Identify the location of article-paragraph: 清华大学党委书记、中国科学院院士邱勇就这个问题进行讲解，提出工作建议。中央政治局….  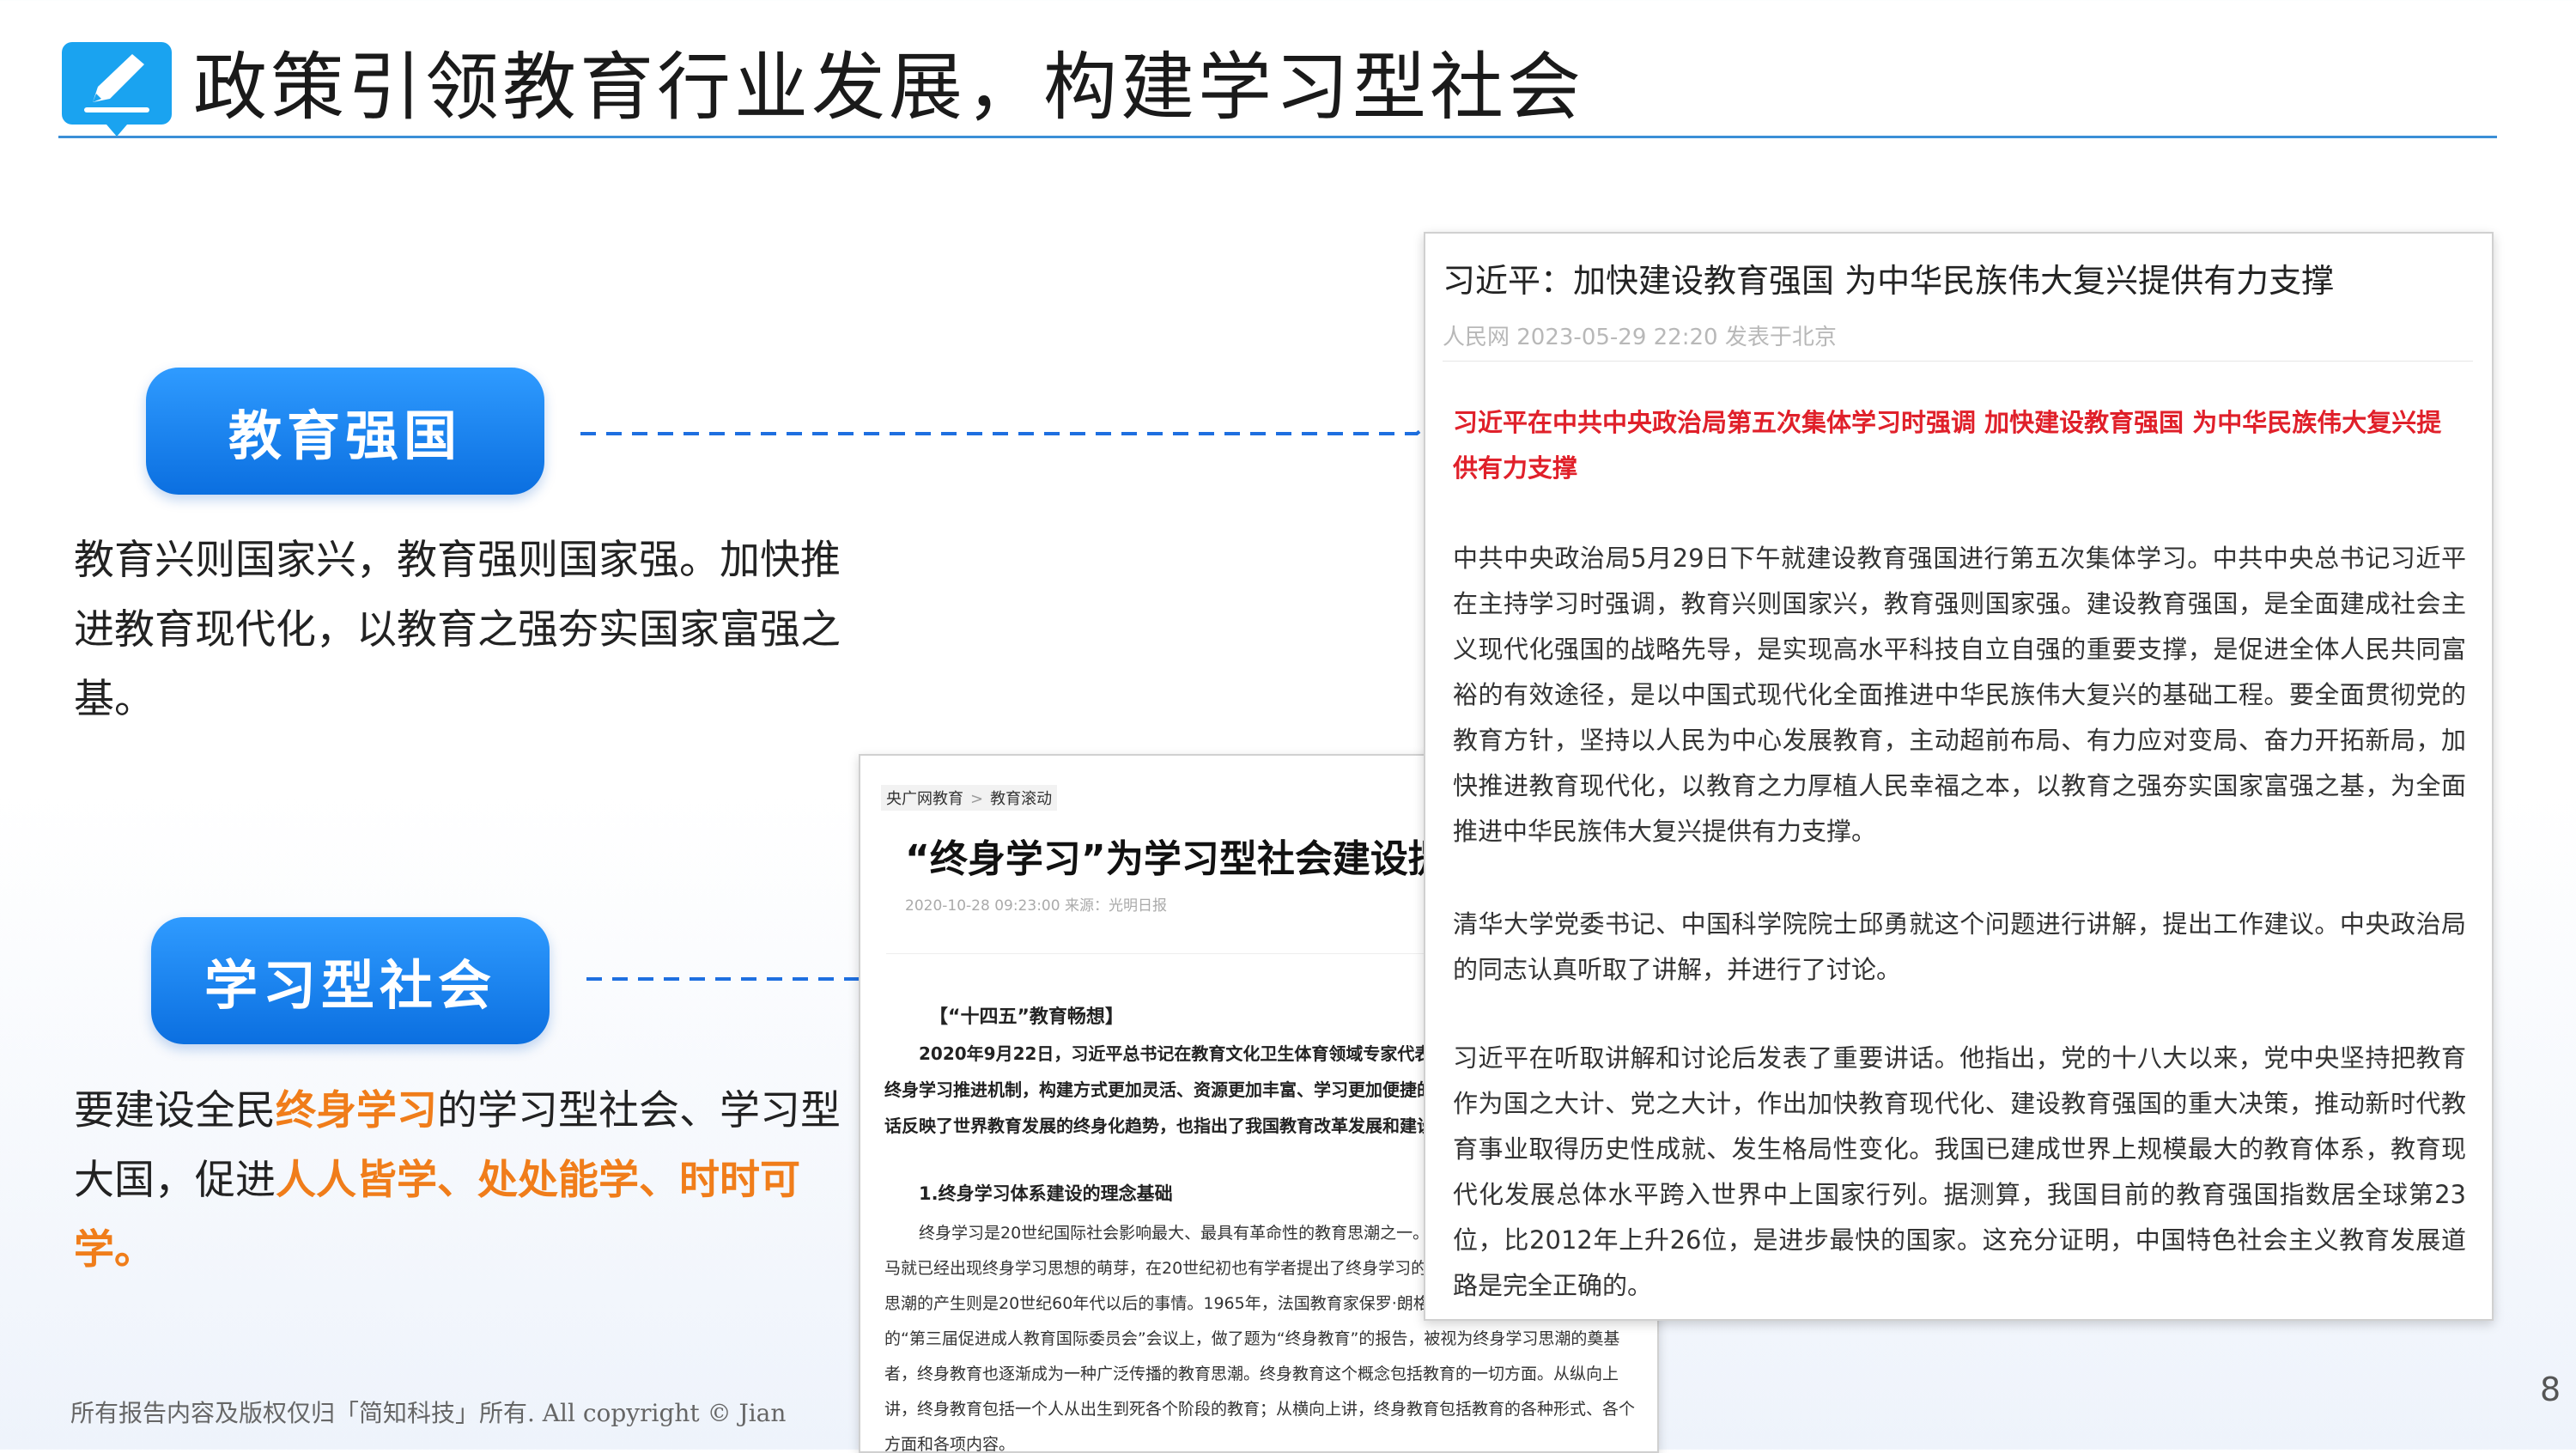
(1960, 947).